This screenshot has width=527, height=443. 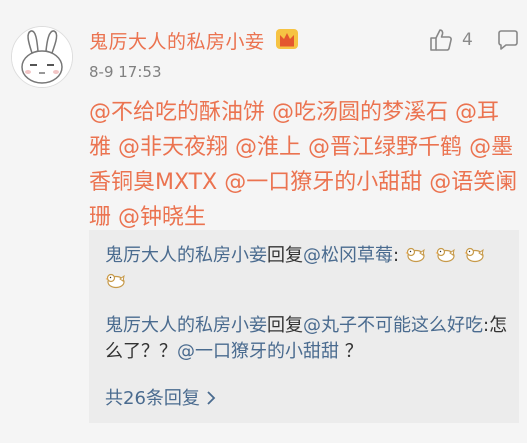 What do you see at coordinates (323, 182) in the screenshot?
I see `mention-link: @一口獠牙的小甜甜` at bounding box center [323, 182].